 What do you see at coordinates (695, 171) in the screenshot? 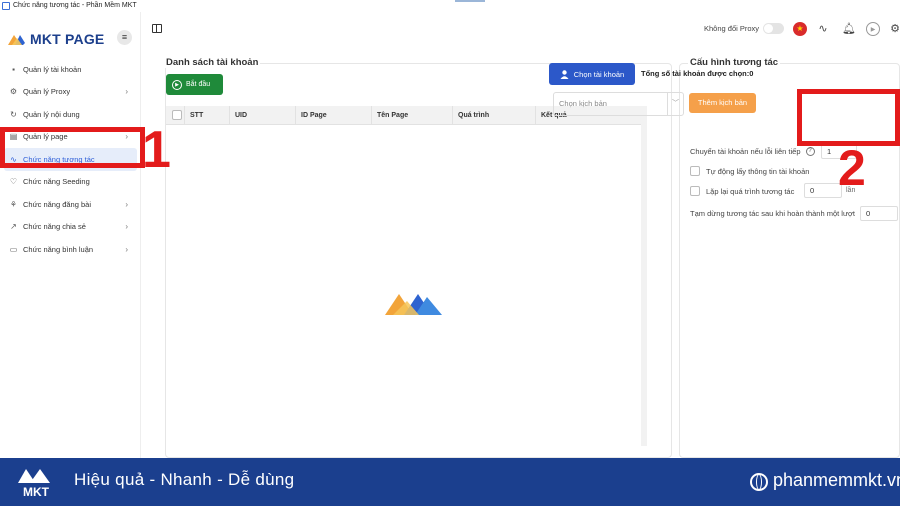
I see `auto-fetch-checkbox` at bounding box center [695, 171].